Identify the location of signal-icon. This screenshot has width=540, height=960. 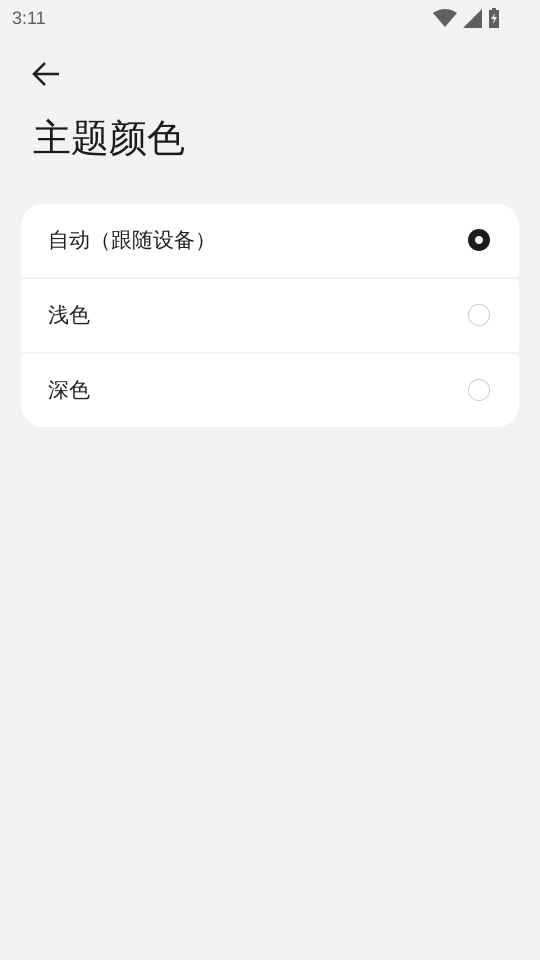
(472, 18).